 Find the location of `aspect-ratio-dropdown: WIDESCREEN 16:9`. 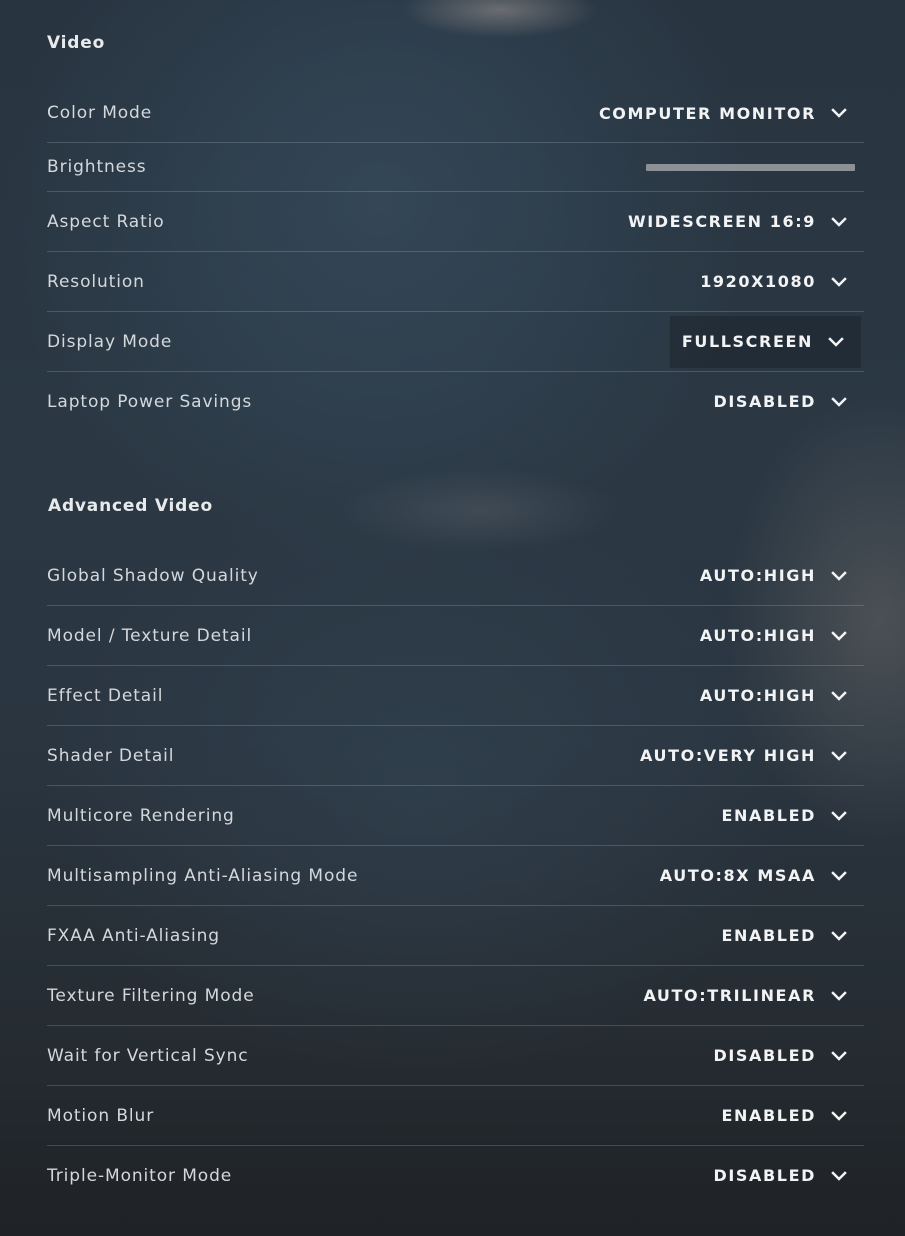

aspect-ratio-dropdown: WIDESCREEN 16:9 is located at coordinates (740, 221).